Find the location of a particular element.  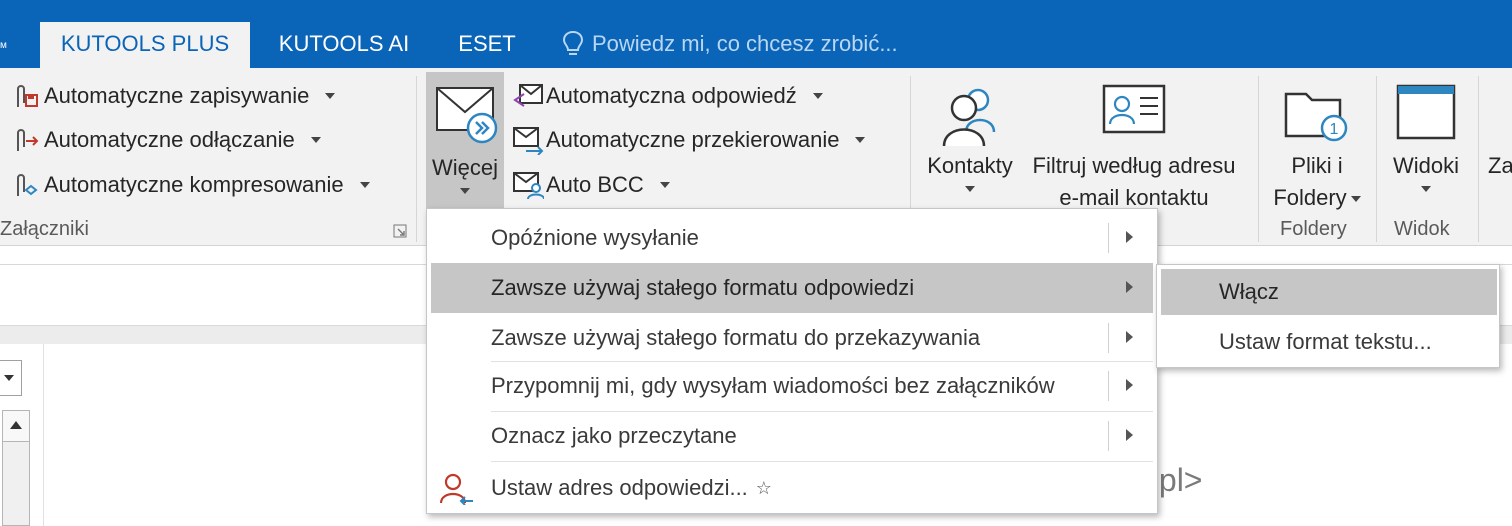

submenu-item-enable: Włącz is located at coordinates (1329, 292).